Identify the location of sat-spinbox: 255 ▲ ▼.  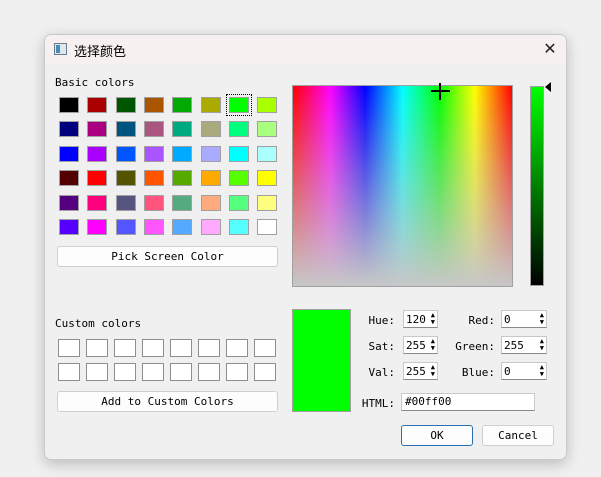
(420, 345).